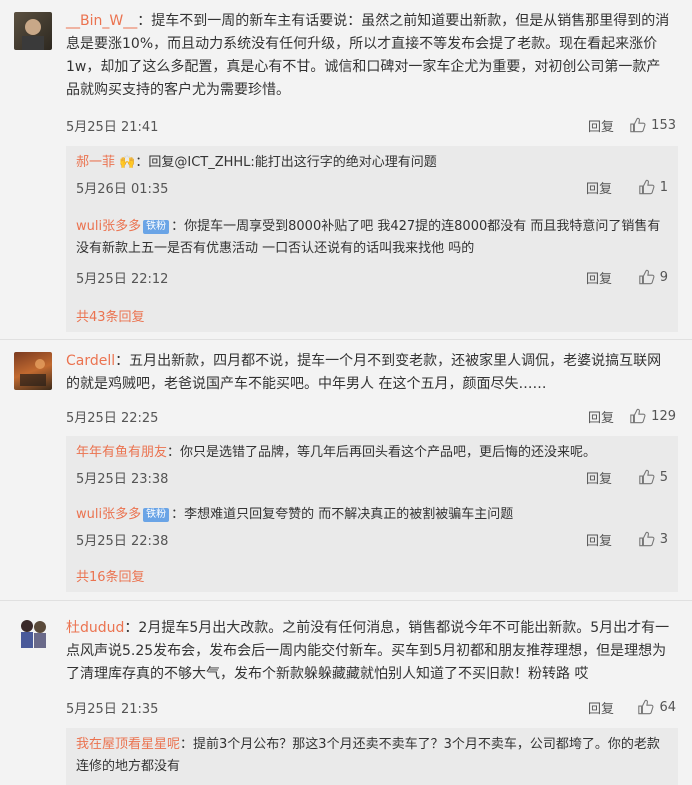 This screenshot has width=692, height=785. What do you see at coordinates (349, 514) in the screenshot?
I see `reply-text: 李想难道只回复夸赞的 而不解决真正的被割被骗车主问题` at bounding box center [349, 514].